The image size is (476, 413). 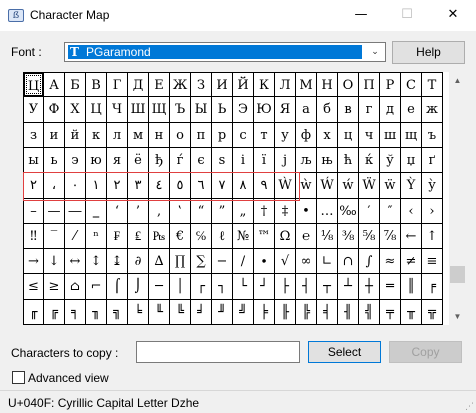 I want to click on char-cell: А, so click(x=54, y=84).